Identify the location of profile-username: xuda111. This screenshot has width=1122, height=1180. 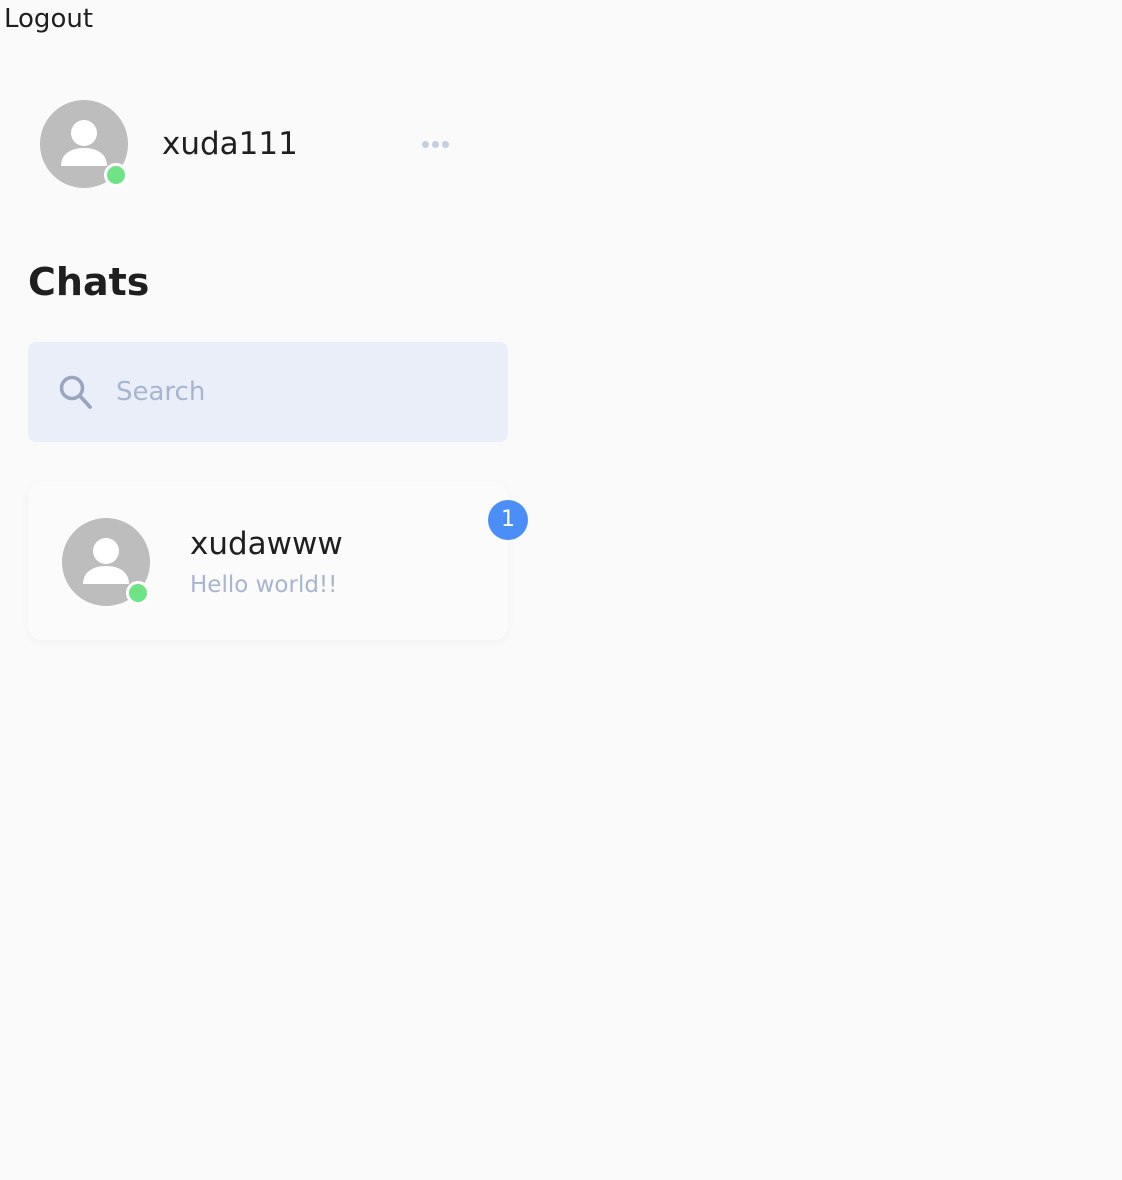
(230, 144).